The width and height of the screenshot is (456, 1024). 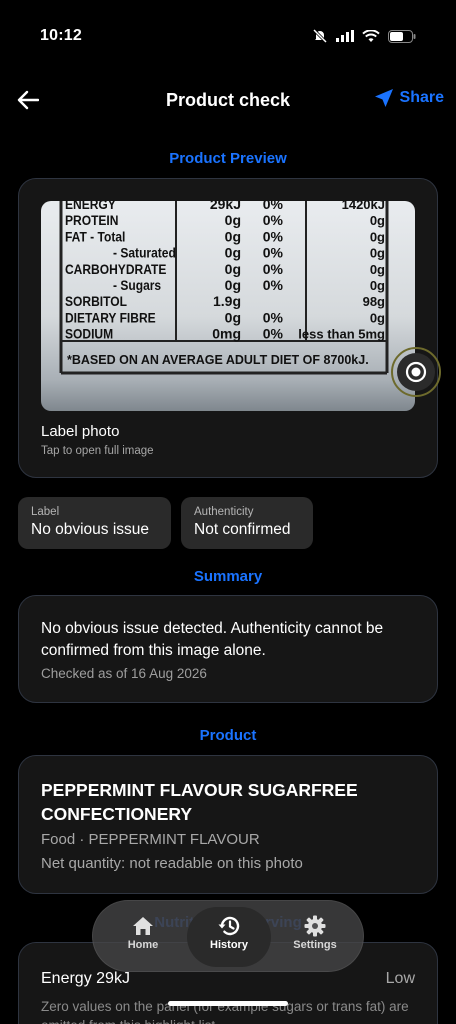 What do you see at coordinates (85, 978) in the screenshot?
I see `energy-value: Energy 29kJ` at bounding box center [85, 978].